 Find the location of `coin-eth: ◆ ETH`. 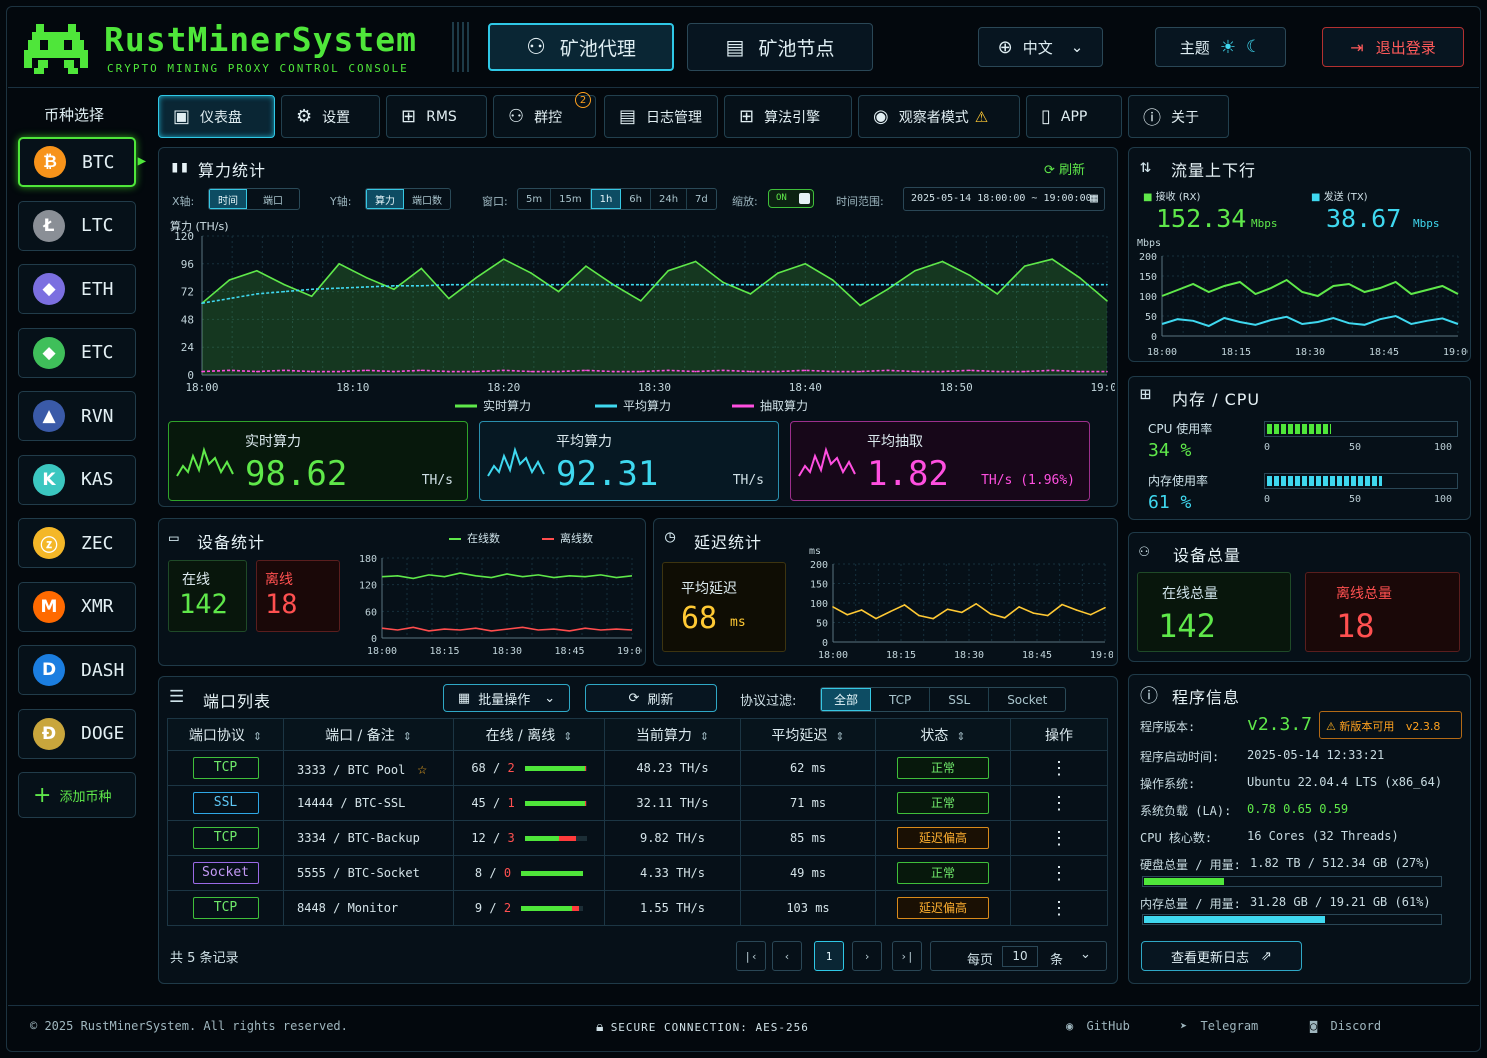

coin-eth: ◆ ETH is located at coordinates (77, 289).